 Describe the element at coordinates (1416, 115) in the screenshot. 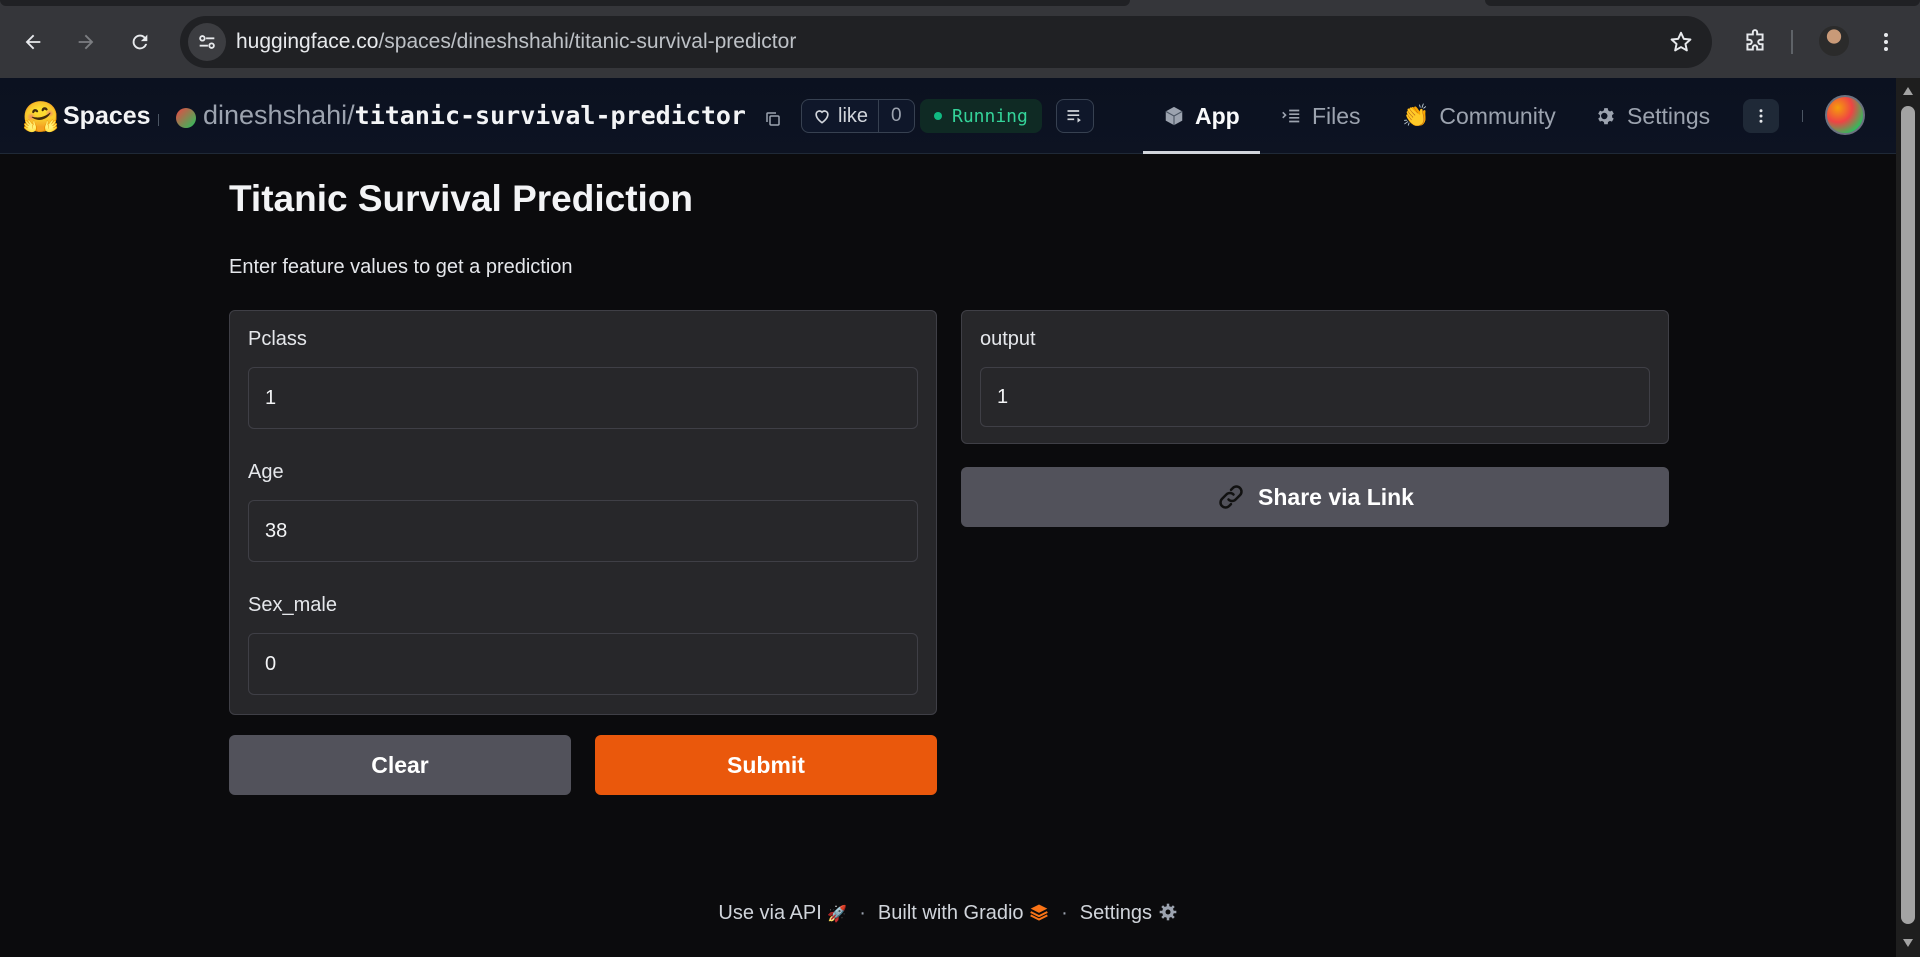

I see `clap-icon: 👏` at that location.